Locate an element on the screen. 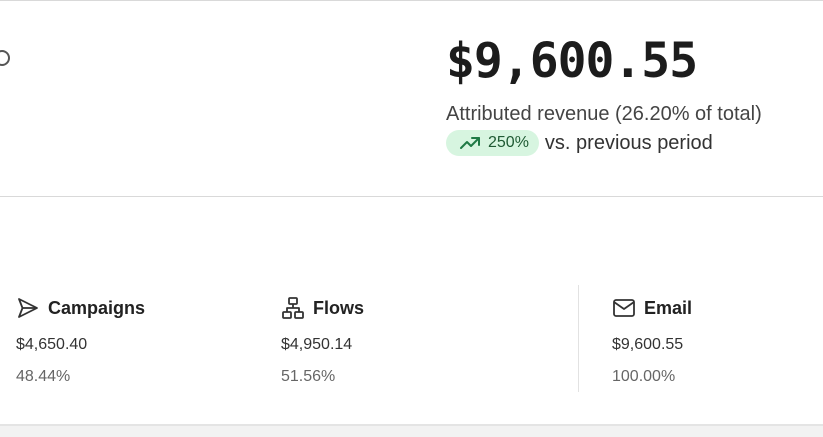 The width and height of the screenshot is (823, 437). trend-row: 250% vs. previous period is located at coordinates (604, 143).